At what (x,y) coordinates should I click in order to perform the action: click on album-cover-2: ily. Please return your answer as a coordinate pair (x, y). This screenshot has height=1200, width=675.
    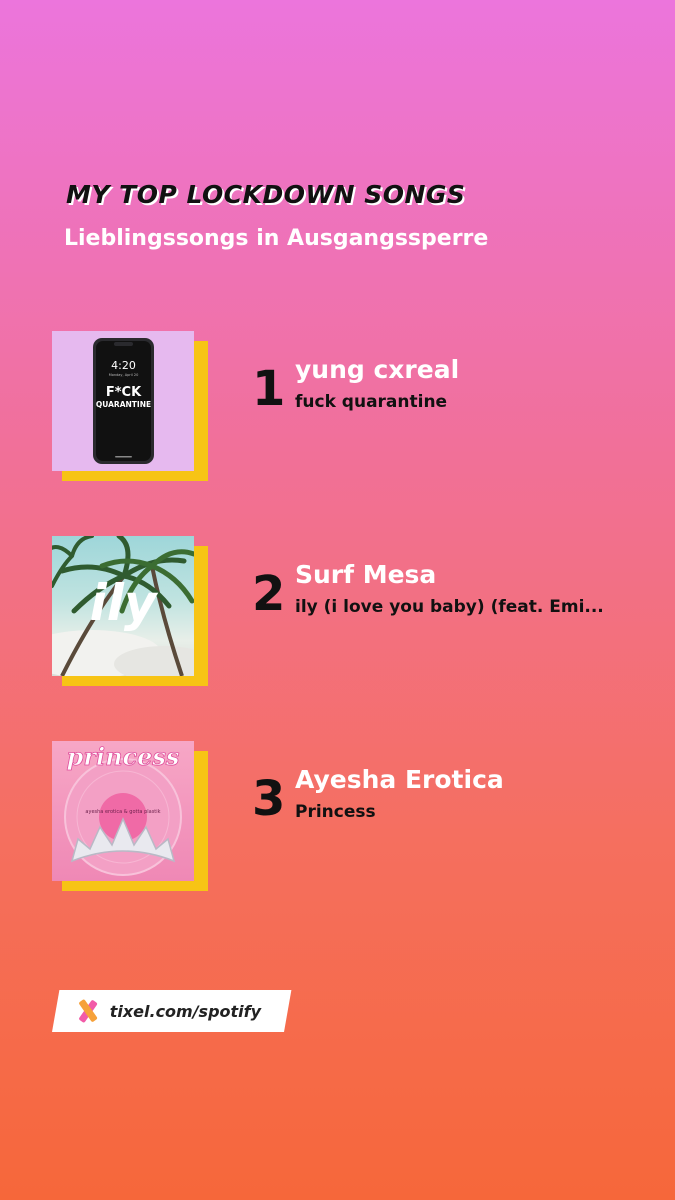
    Looking at the image, I should click on (132, 612).